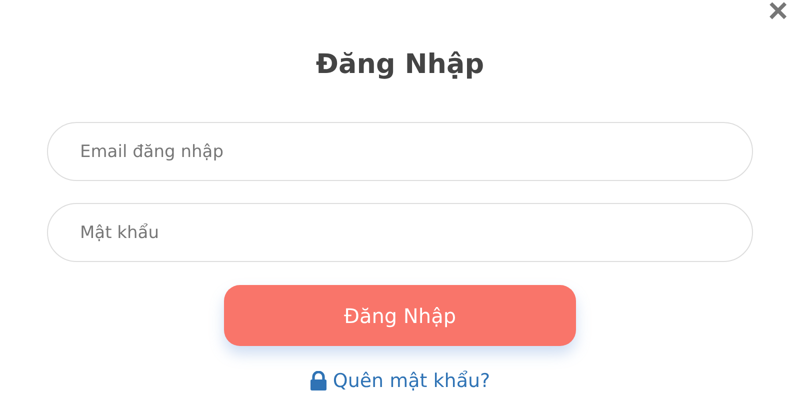 Image resolution: width=800 pixels, height=400 pixels. I want to click on input-field: Email đăng nhập, so click(400, 151).